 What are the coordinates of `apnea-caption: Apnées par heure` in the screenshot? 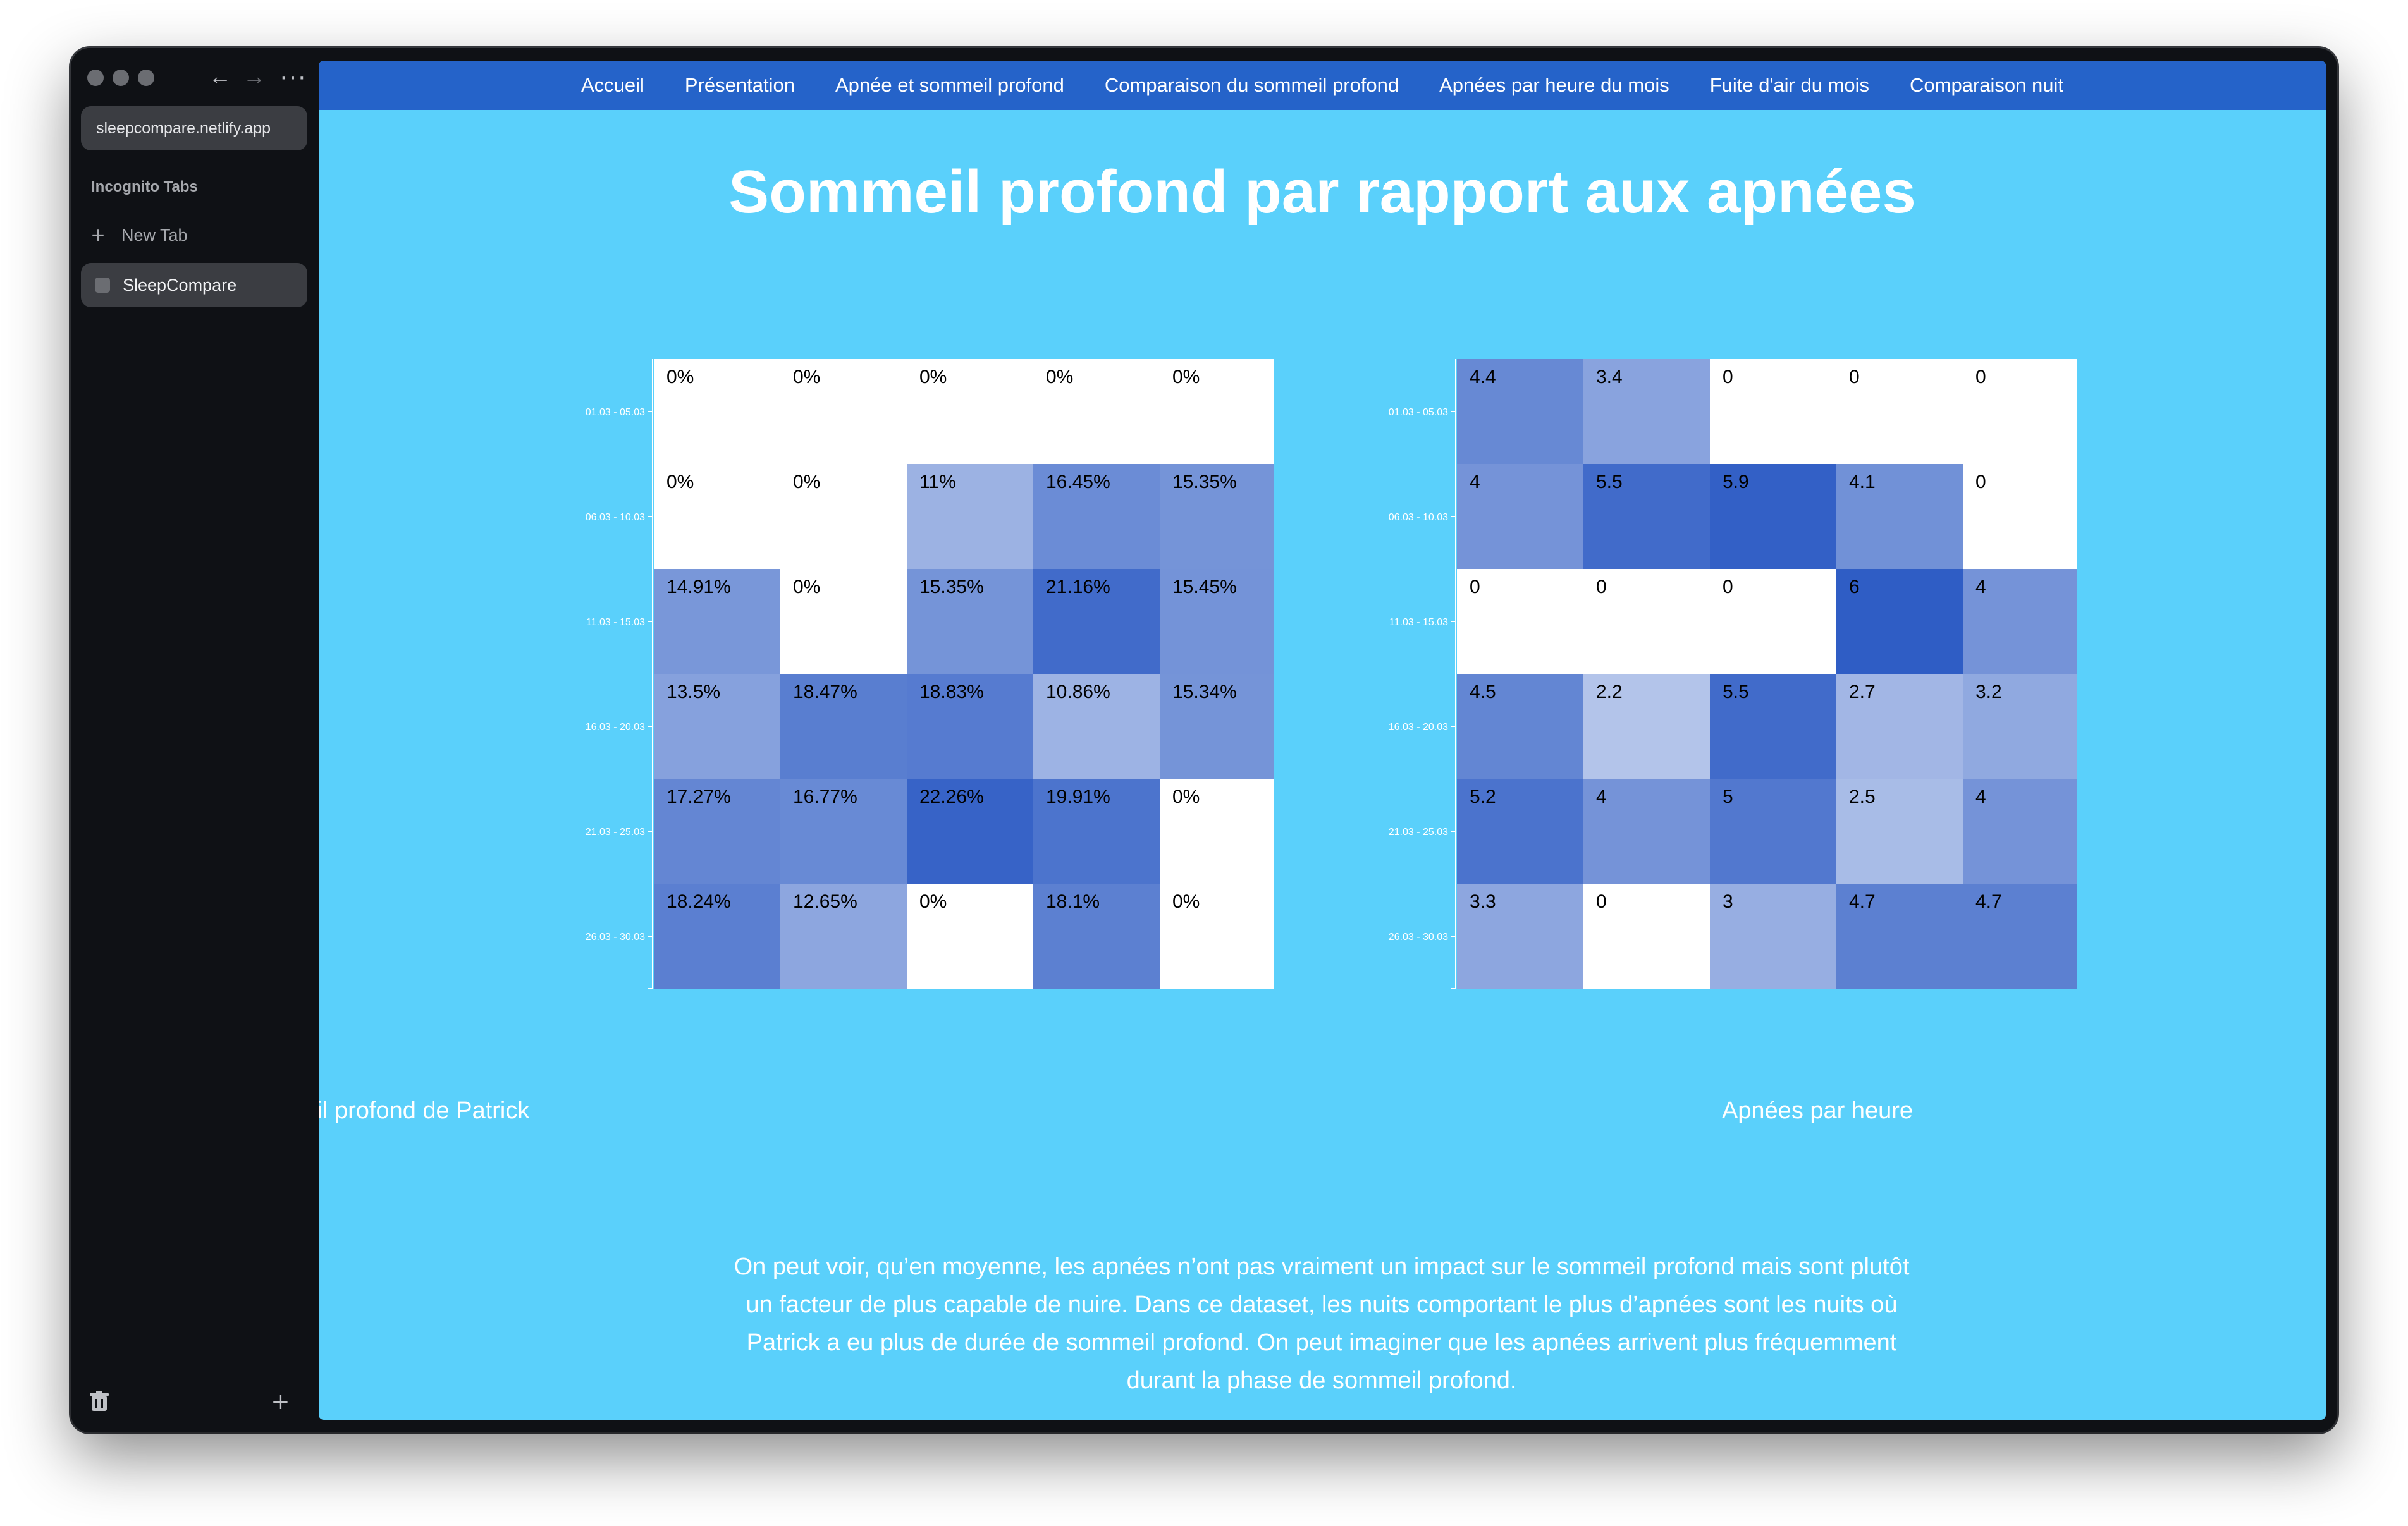 It's located at (1817, 1110).